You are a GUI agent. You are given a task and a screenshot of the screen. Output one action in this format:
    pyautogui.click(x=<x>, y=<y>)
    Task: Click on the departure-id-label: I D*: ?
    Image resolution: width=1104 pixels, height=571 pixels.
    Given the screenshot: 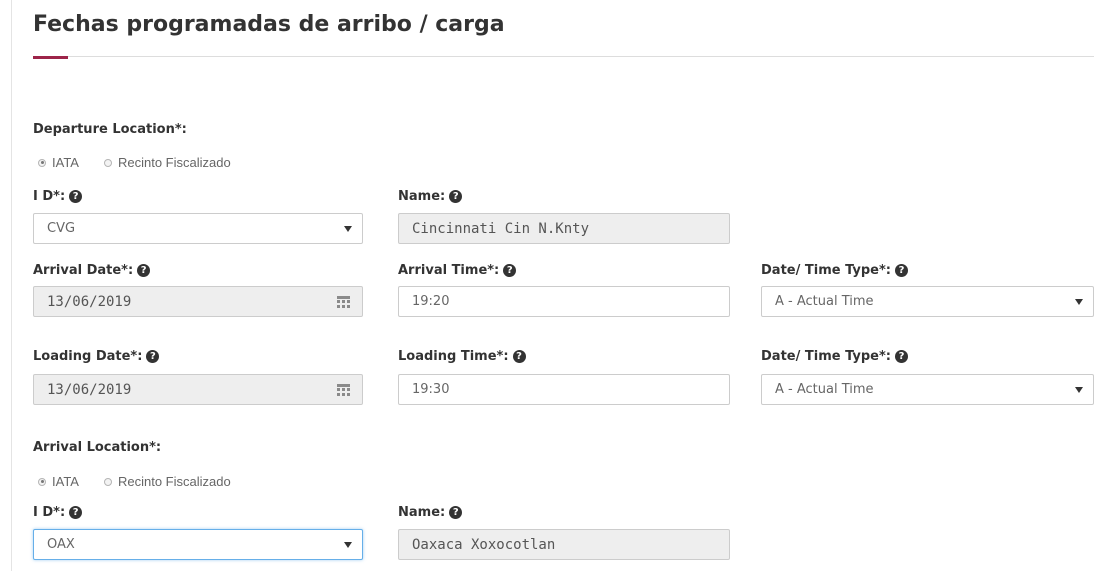 What is the action you would take?
    pyautogui.click(x=58, y=196)
    